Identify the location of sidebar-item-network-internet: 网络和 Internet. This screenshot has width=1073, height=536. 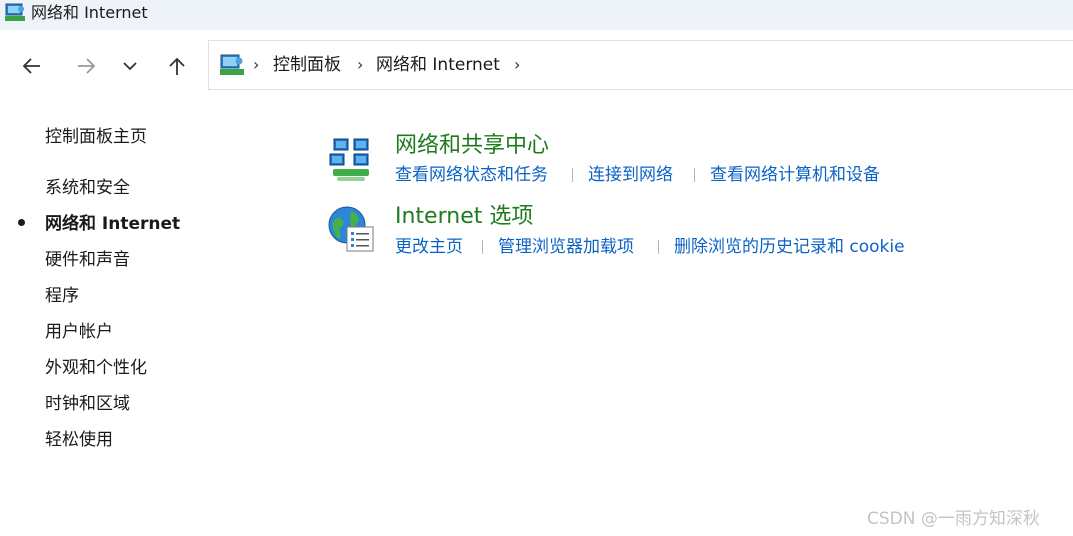
(113, 224).